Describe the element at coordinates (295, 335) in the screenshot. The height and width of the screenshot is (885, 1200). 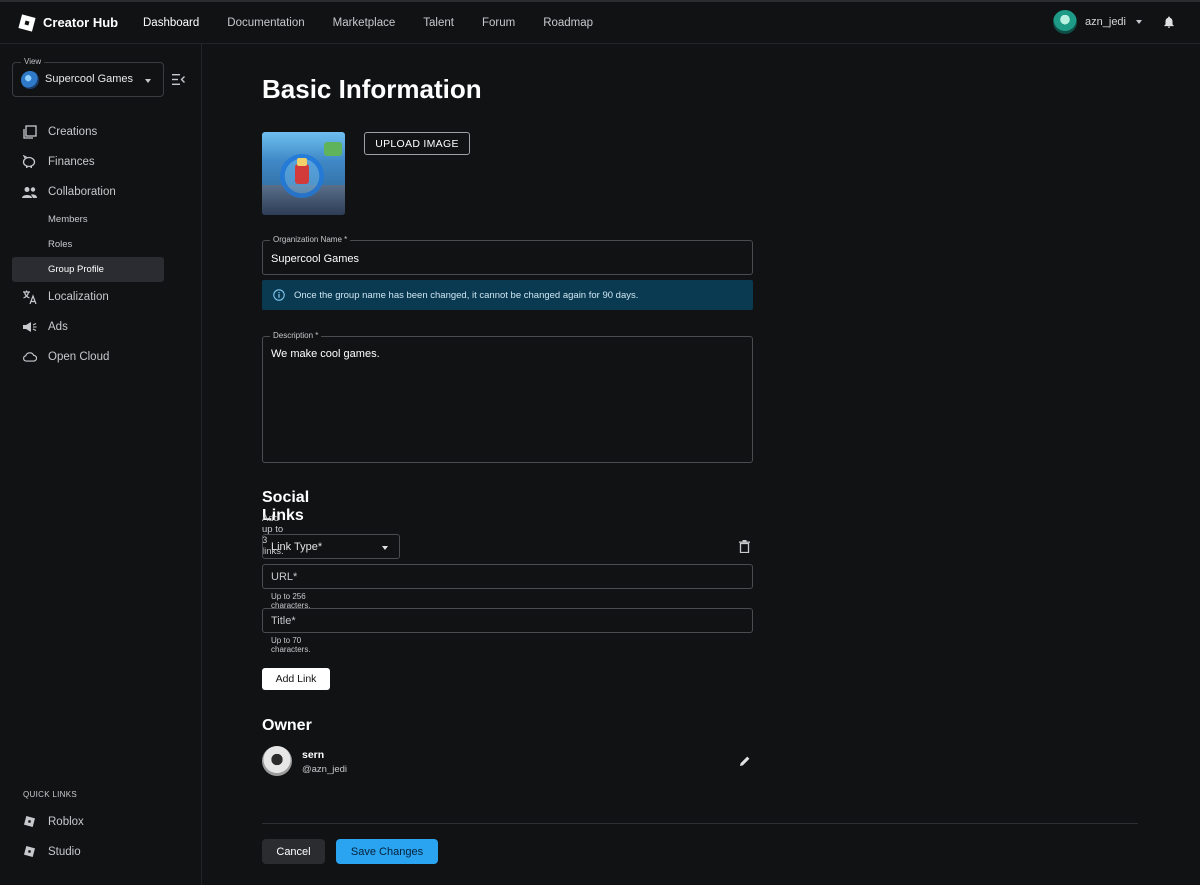
I see `field-label: Description *` at that location.